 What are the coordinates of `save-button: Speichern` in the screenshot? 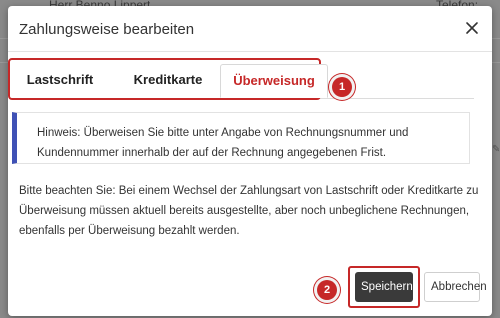 It's located at (384, 287).